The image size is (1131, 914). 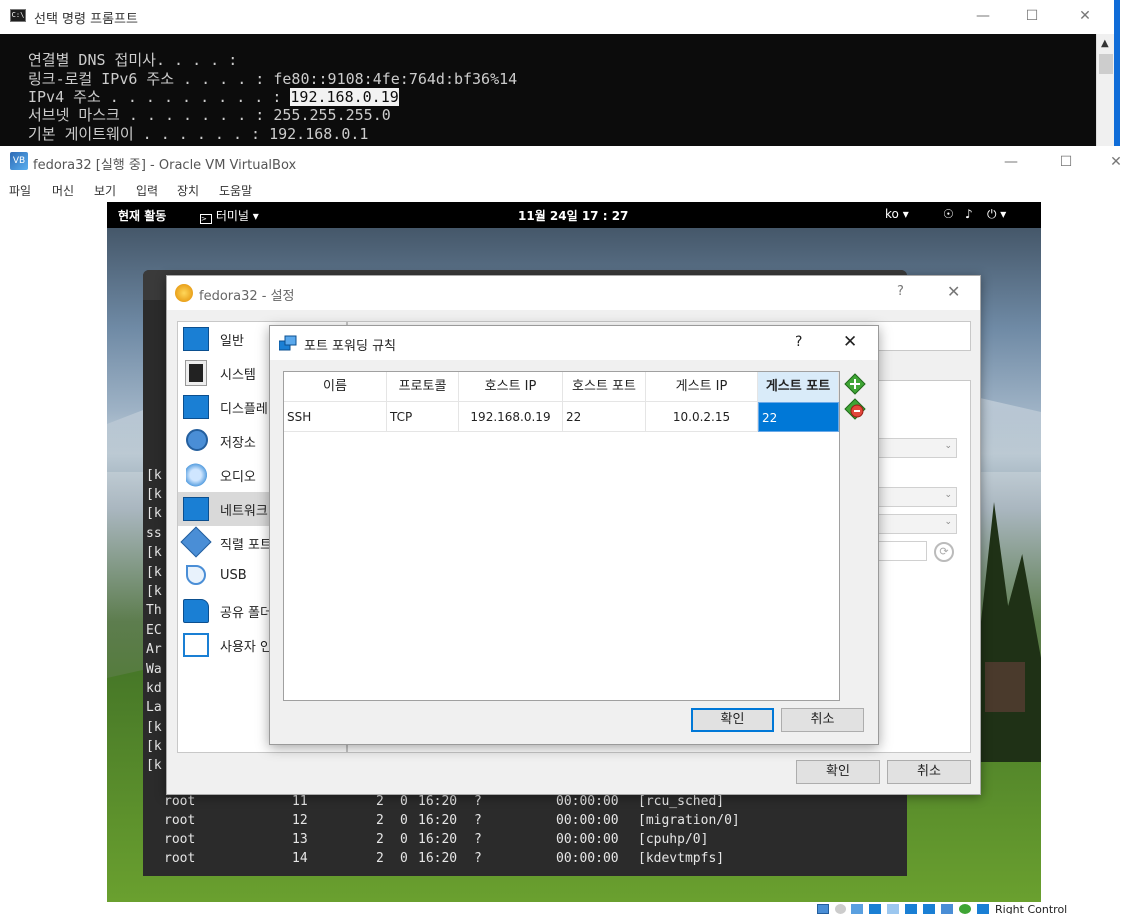 What do you see at coordinates (838, 772) in the screenshot?
I see `settings-ok-button: 확인` at bounding box center [838, 772].